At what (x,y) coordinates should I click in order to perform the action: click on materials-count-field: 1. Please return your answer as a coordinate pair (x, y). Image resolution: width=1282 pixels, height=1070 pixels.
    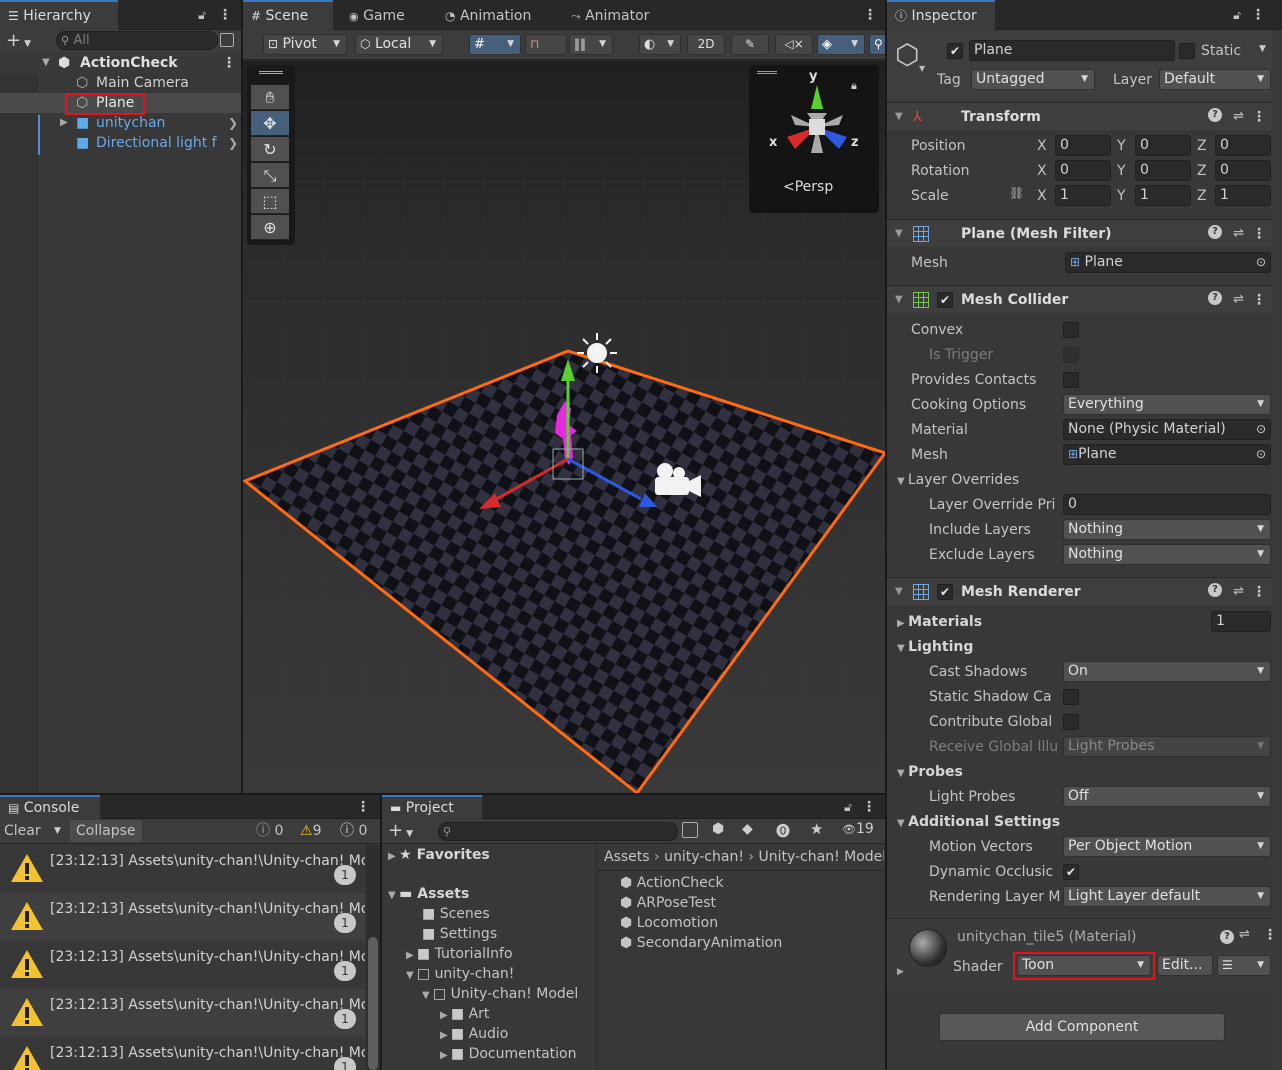
    Looking at the image, I should click on (1241, 621).